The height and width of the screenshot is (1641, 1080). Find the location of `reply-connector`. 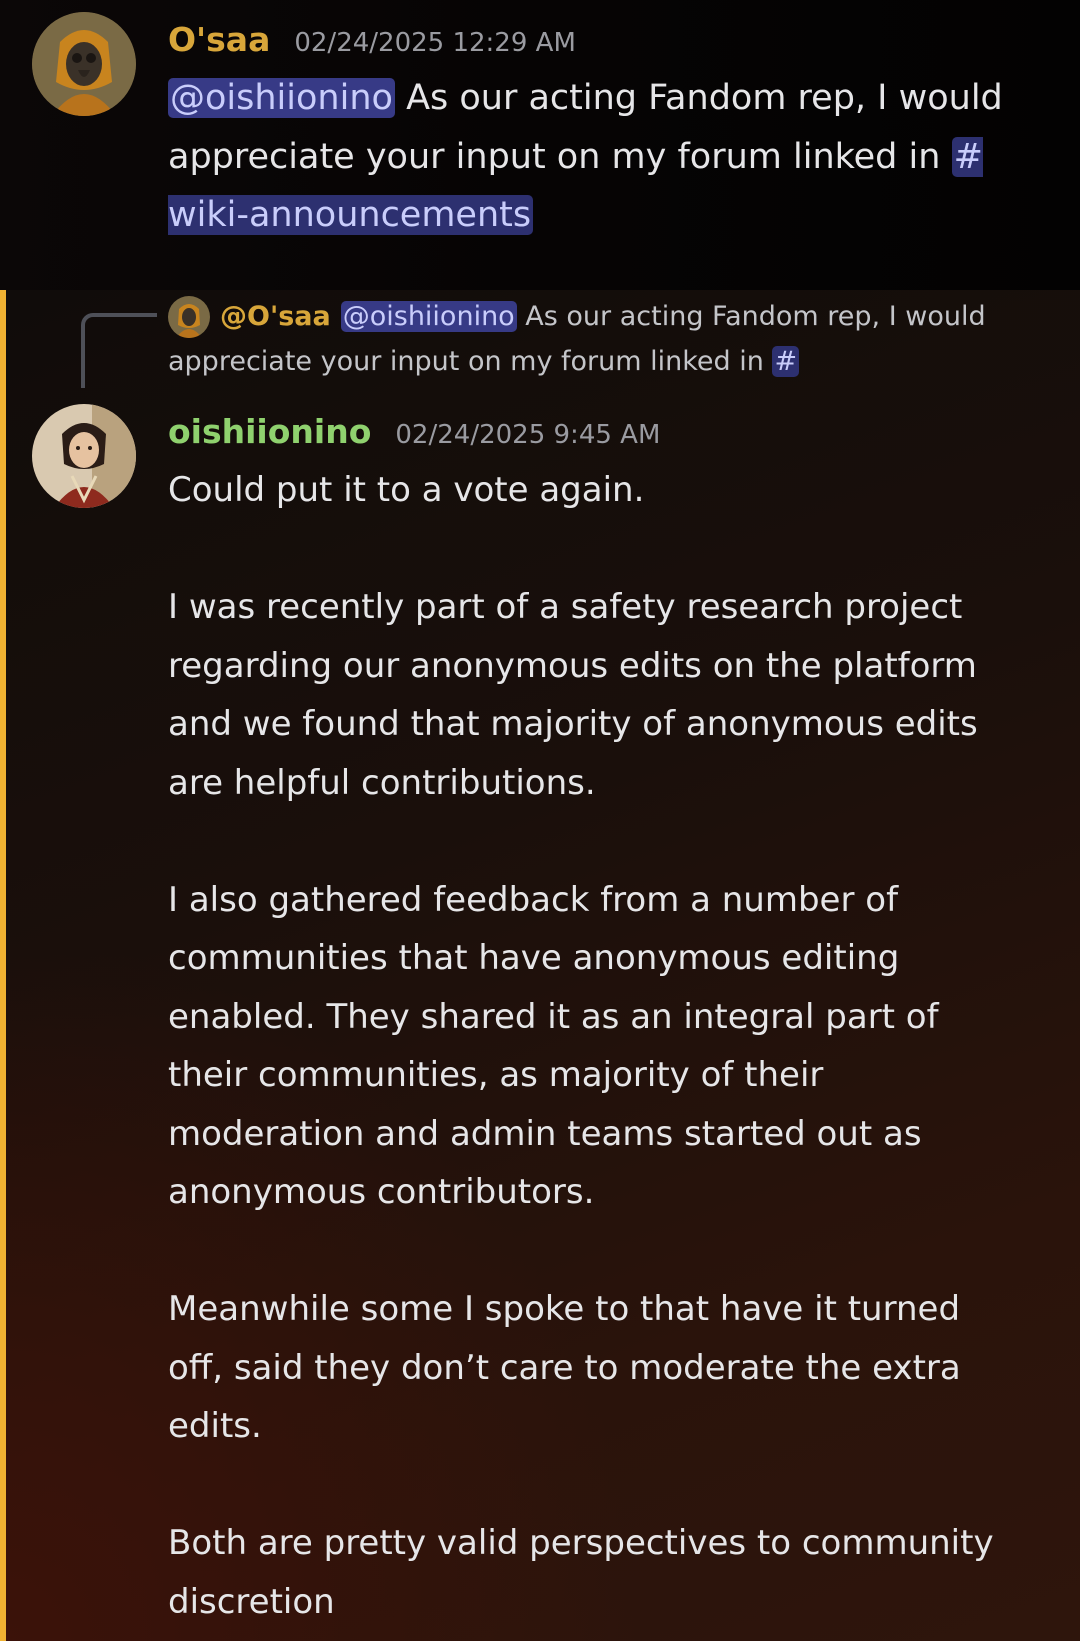

reply-connector is located at coordinates (119, 350).